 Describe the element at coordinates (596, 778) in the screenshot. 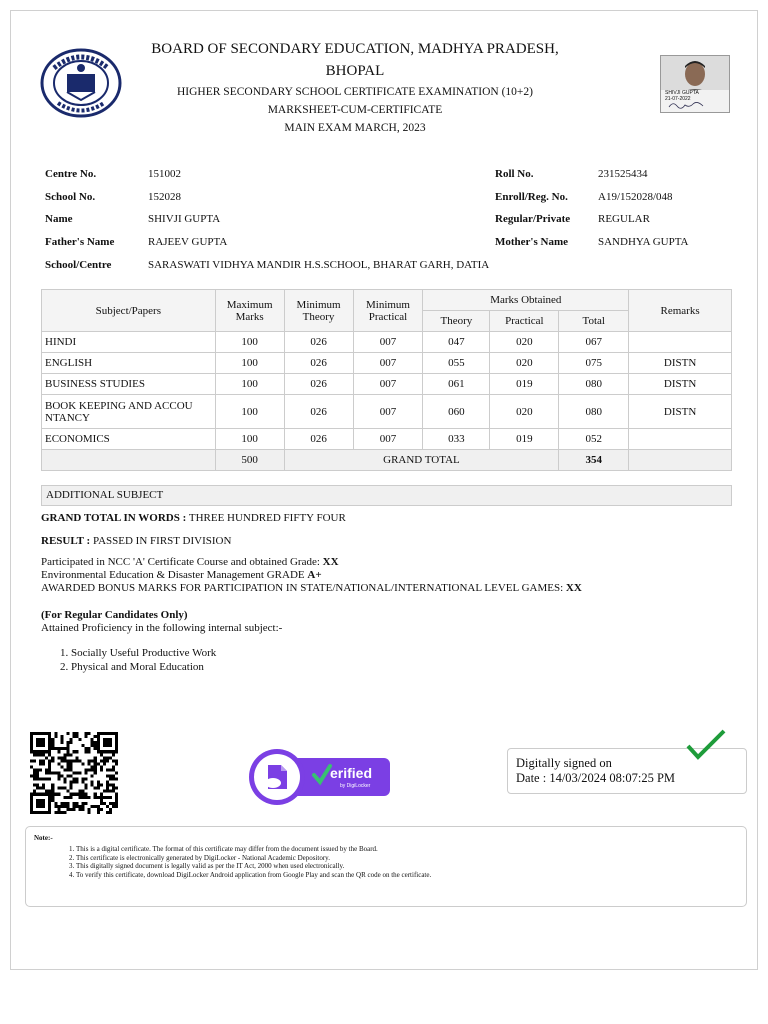

I see `signature-date: Date : 14/03/2024 08:07:25 PM` at that location.